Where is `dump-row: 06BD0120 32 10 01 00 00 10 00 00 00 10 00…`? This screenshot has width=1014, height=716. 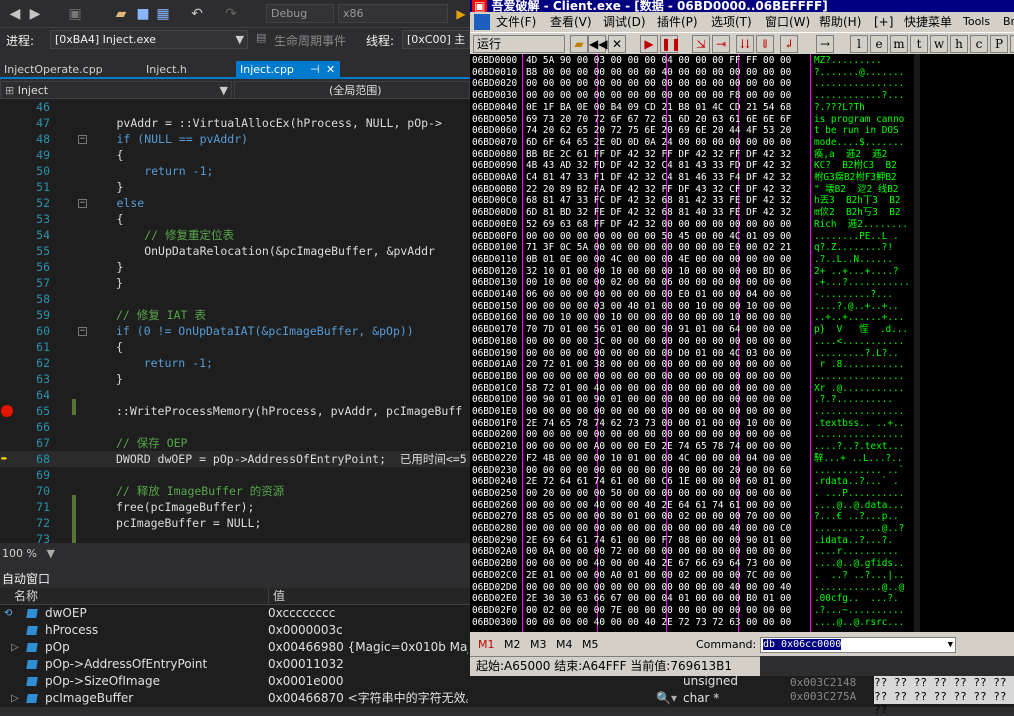 dump-row: 06BD0120 32 10 01 00 00 10 00 00 00 10 00… is located at coordinates (692, 272).